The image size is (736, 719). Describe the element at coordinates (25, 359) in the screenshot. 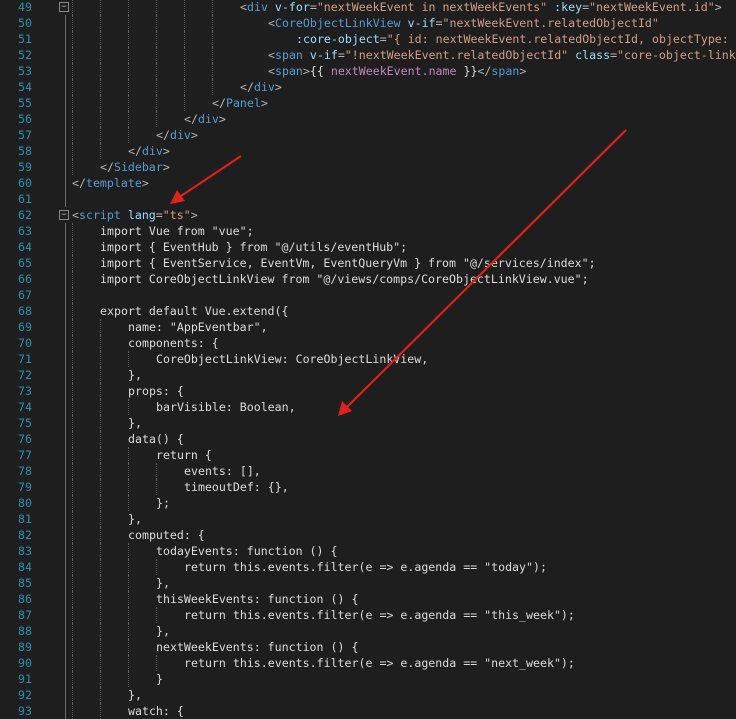

I see `line-number: 71` at that location.